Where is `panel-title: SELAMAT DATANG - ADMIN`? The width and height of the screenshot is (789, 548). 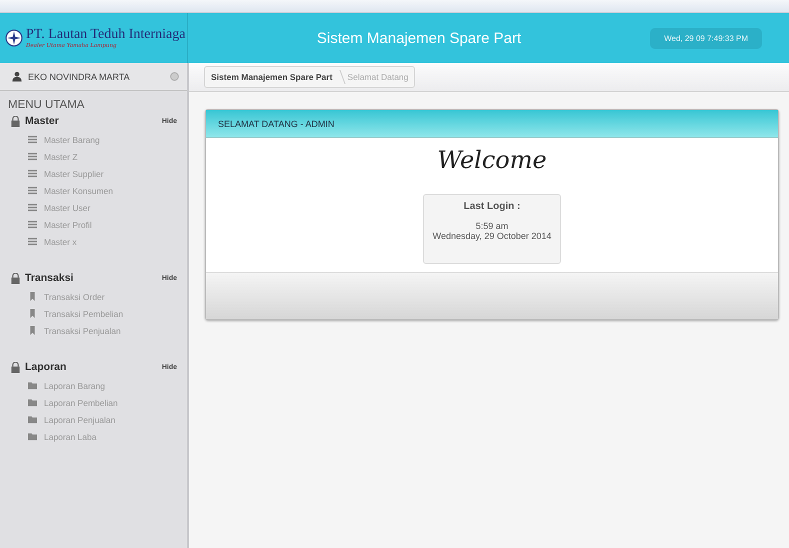 panel-title: SELAMAT DATANG - ADMIN is located at coordinates (276, 123).